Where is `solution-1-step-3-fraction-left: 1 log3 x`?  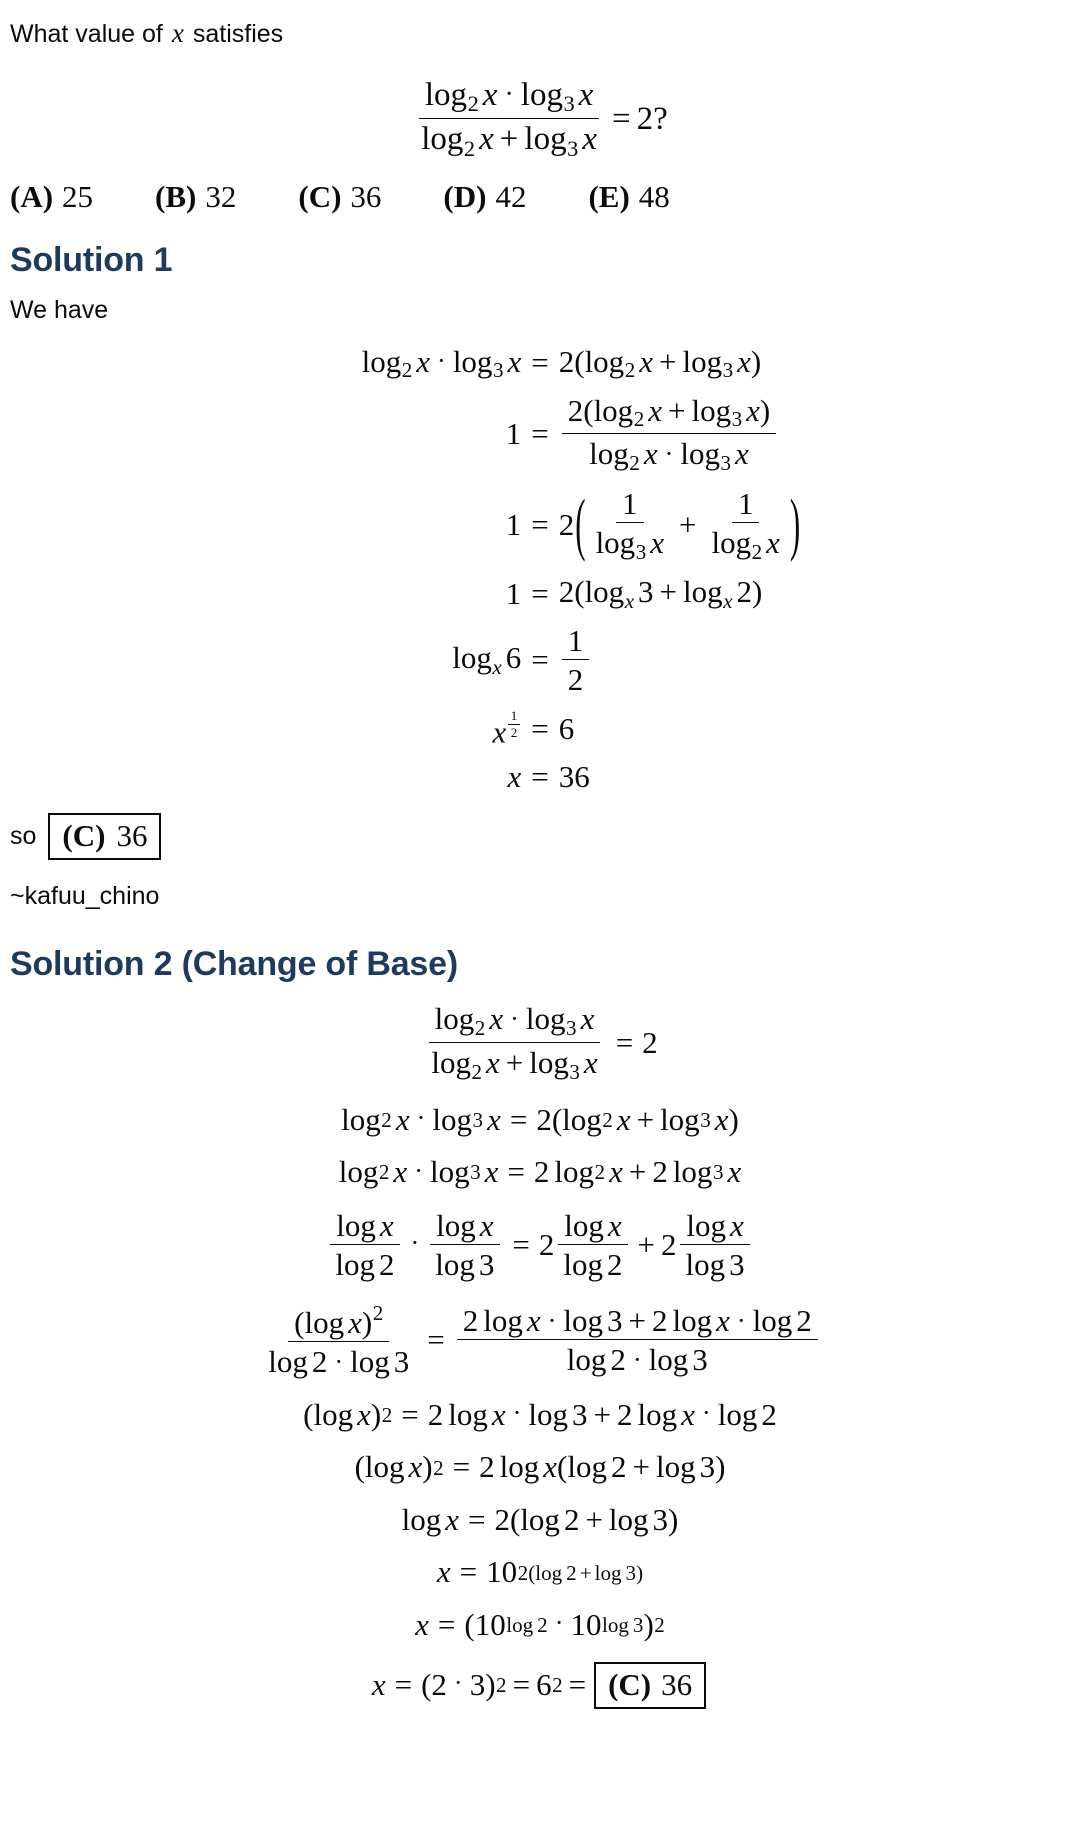 solution-1-step-3-fraction-left: 1 log3 x is located at coordinates (629, 525).